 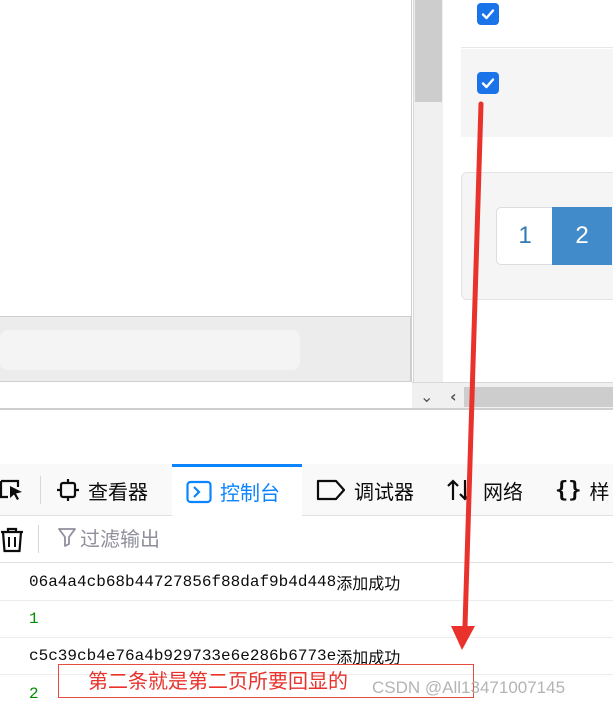 I want to click on log-number: 1, so click(x=34, y=619).